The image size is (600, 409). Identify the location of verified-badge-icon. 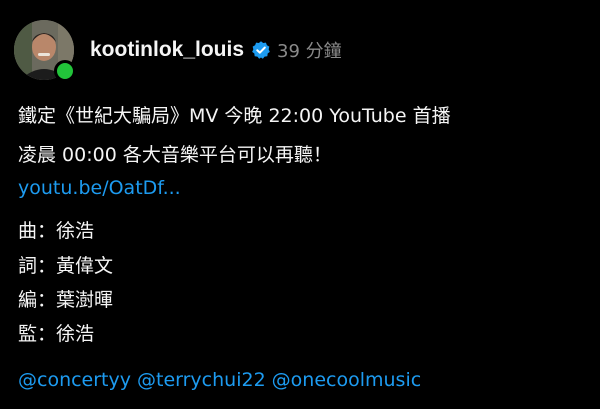
(261, 50).